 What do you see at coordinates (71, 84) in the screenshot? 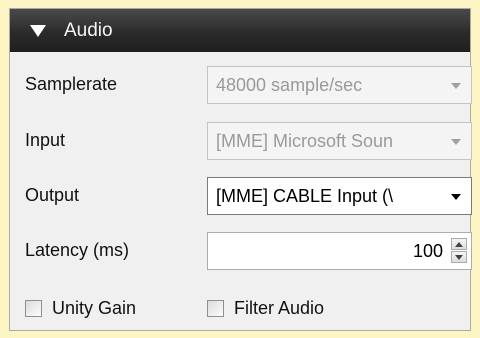
I see `samplerate-label: Samplerate` at bounding box center [71, 84].